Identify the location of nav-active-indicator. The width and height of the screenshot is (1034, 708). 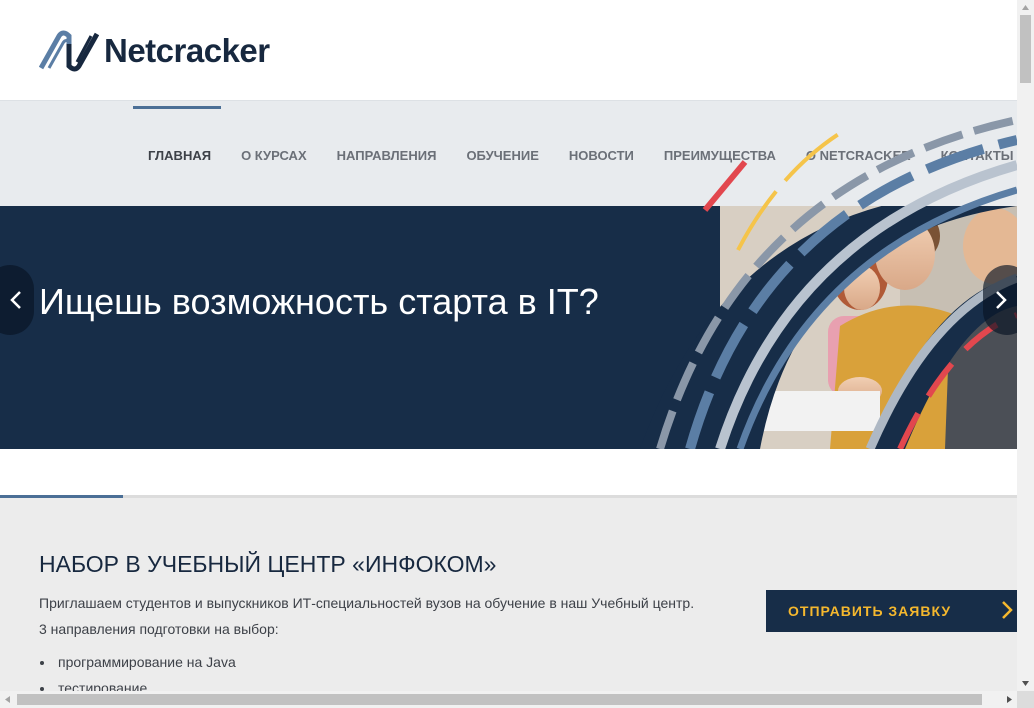
(177, 107).